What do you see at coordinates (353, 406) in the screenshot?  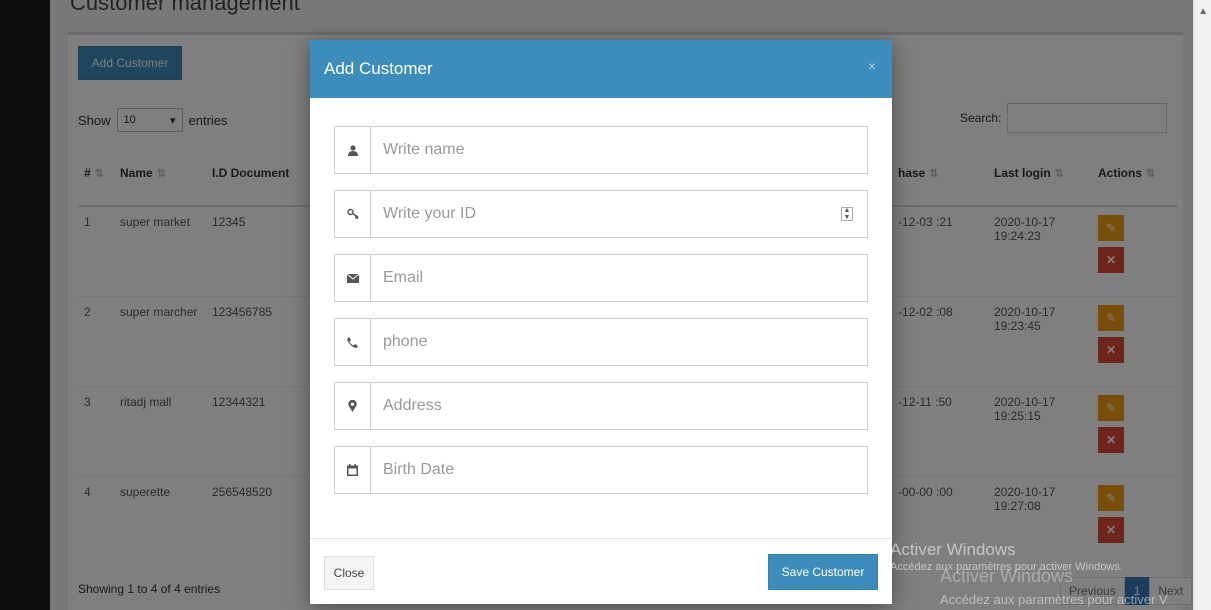 I see `map-marker-icon` at bounding box center [353, 406].